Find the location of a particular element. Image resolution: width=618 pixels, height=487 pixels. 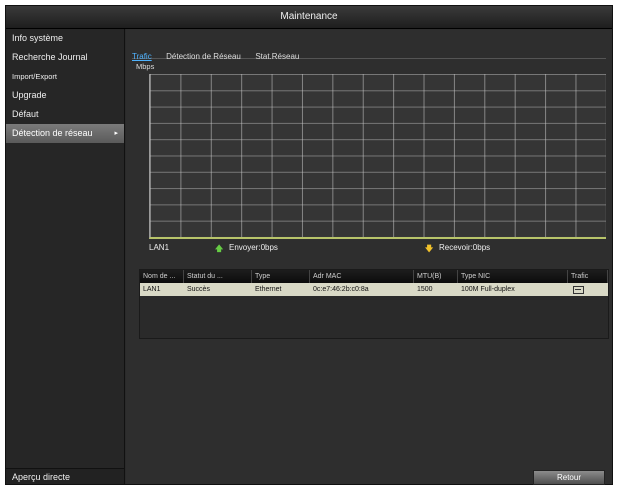

sidebar-item-label: Détection de réseau is located at coordinates (52, 133).